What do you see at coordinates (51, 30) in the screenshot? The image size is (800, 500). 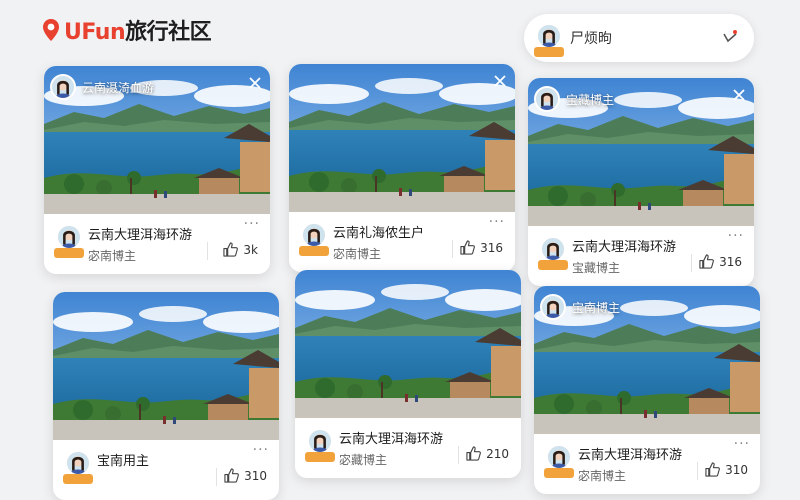 I see `map-pin-icon` at bounding box center [51, 30].